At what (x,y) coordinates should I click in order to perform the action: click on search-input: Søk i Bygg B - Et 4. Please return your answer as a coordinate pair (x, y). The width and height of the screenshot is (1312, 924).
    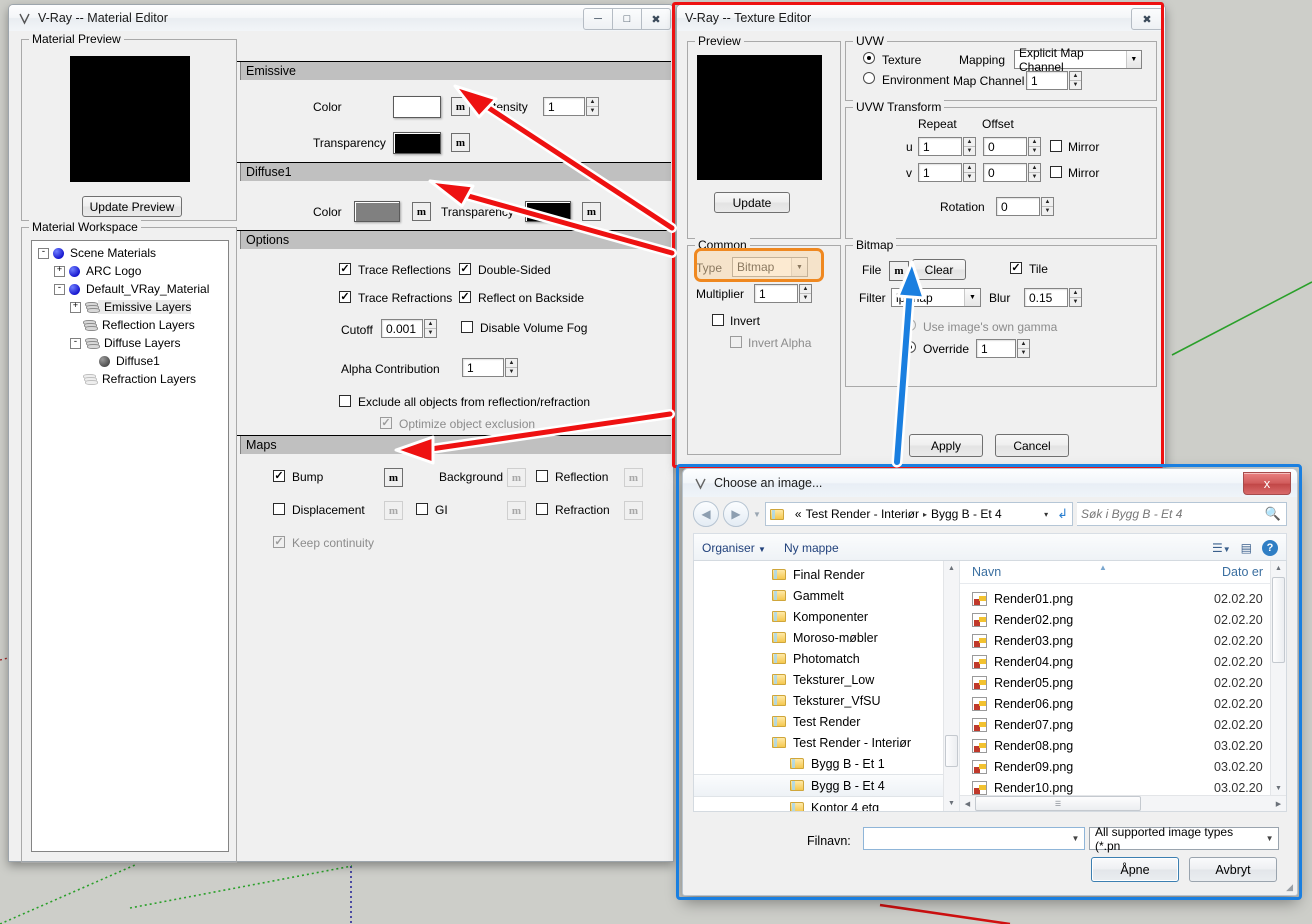
    Looking at the image, I should click on (1182, 514).